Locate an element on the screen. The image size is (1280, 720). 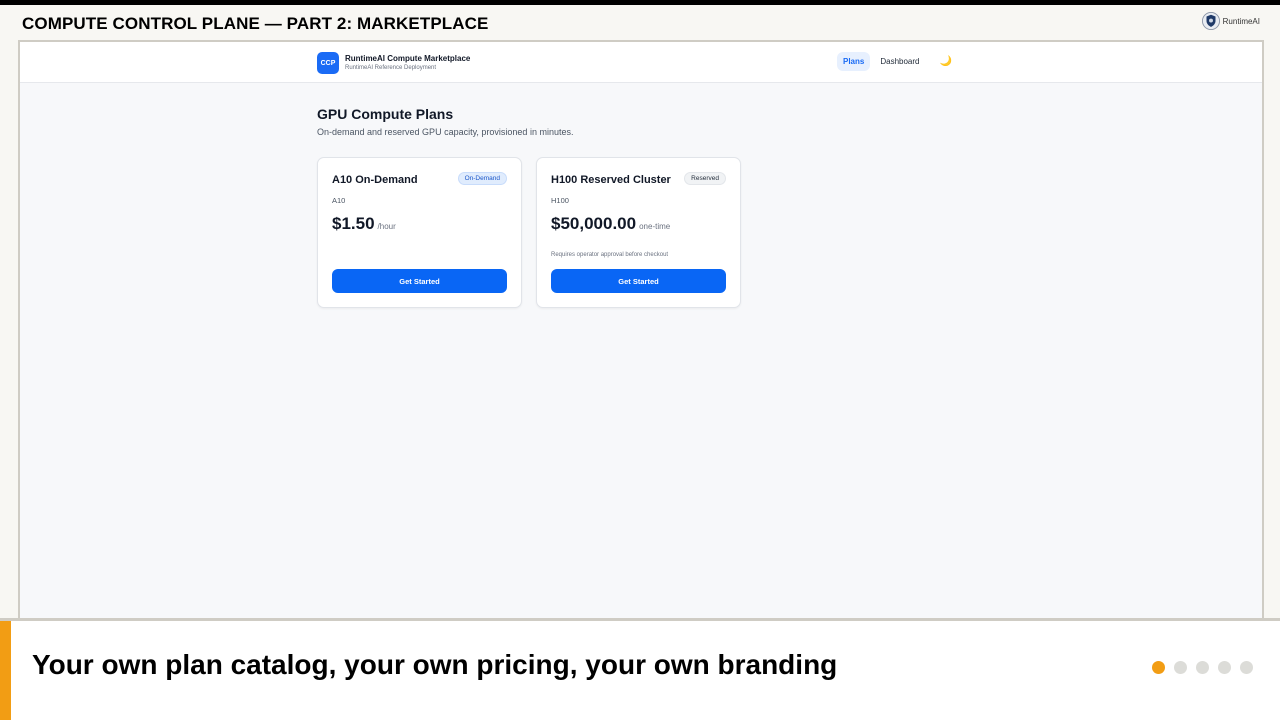
nav-plans: Plans is located at coordinates (854, 61).